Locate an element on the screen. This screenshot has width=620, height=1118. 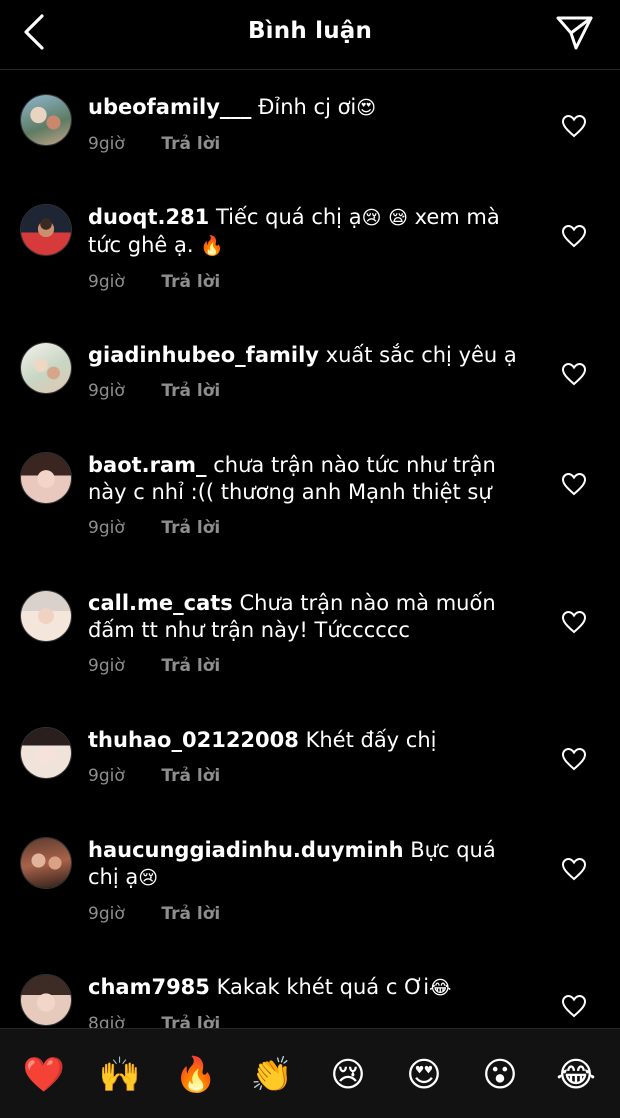
emoji: 😂 is located at coordinates (440, 988).